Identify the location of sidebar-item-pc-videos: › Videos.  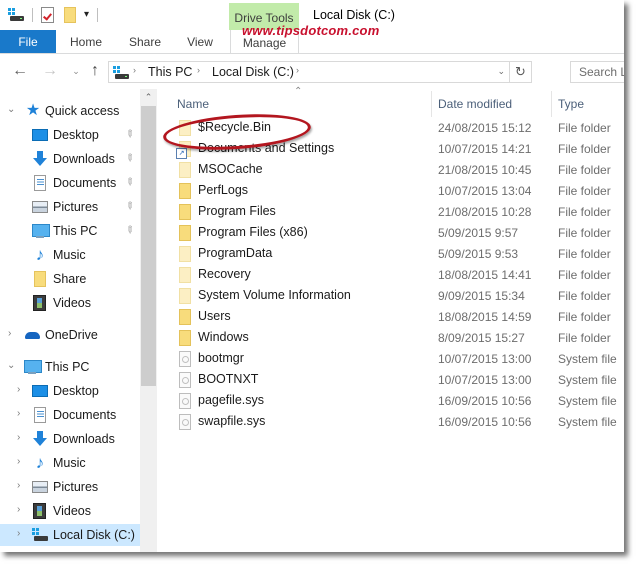
(70, 511).